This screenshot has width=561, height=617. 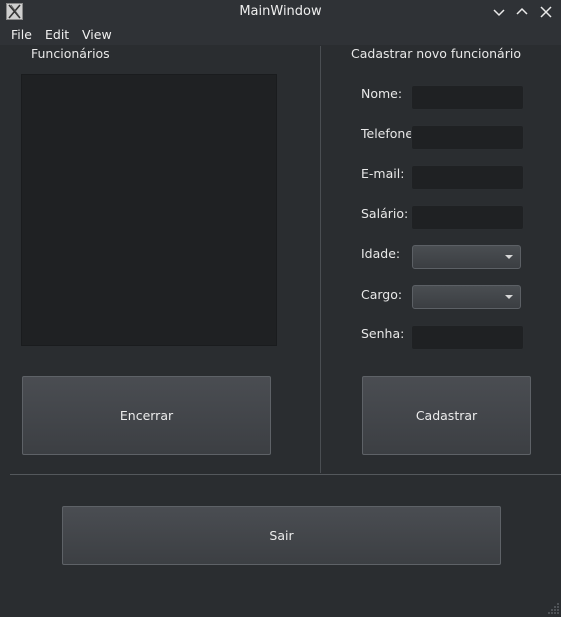 I want to click on menu-edit: Edit, so click(x=57, y=34).